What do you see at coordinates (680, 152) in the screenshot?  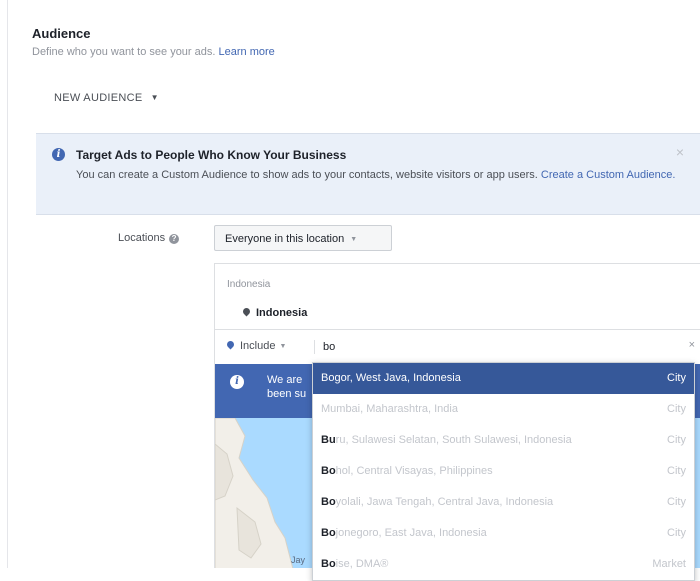 I see `close-icon: ×` at bounding box center [680, 152].